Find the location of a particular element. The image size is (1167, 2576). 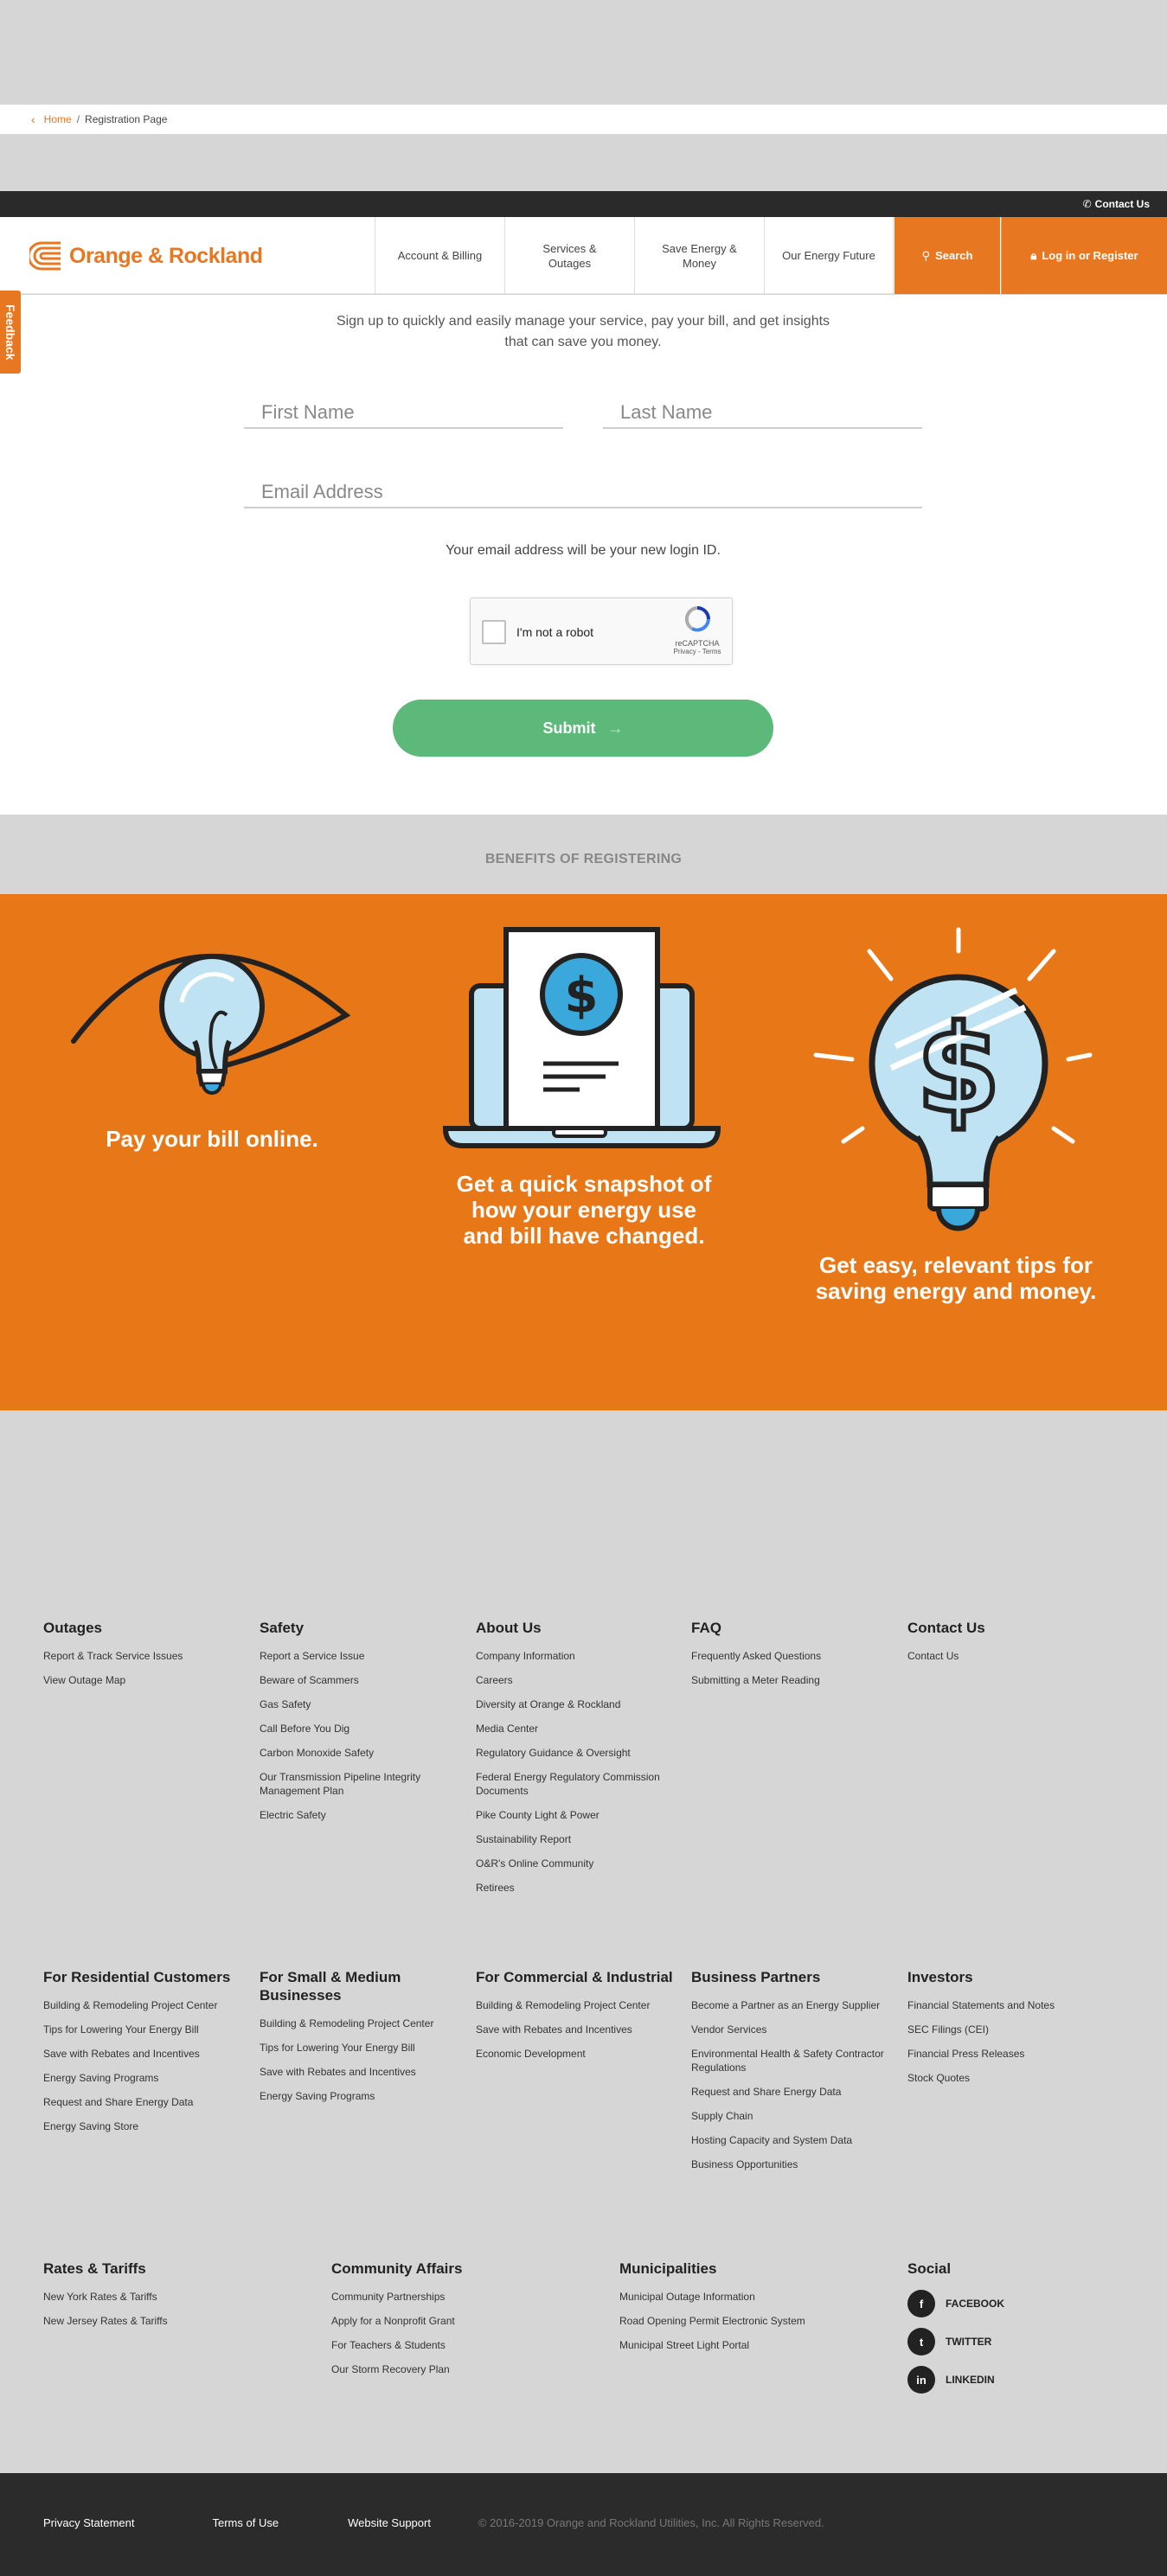

footer-link: Community Partnerships is located at coordinates (430, 2297).